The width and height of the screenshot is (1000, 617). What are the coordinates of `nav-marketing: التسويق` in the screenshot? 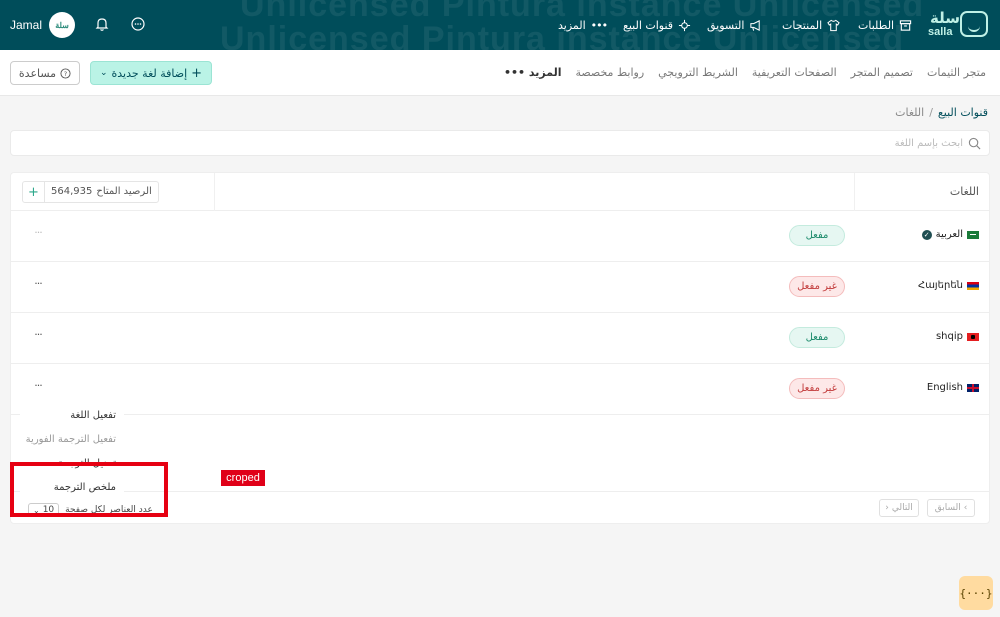 It's located at (734, 25).